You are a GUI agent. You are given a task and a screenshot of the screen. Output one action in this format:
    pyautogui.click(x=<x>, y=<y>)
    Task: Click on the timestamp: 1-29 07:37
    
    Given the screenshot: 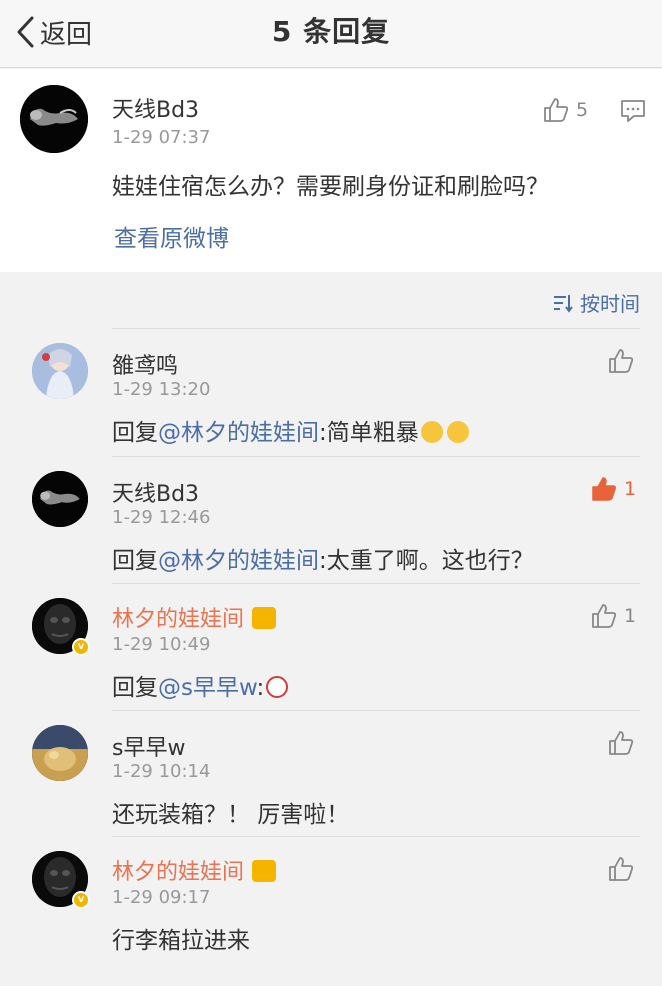 What is the action you would take?
    pyautogui.click(x=161, y=137)
    